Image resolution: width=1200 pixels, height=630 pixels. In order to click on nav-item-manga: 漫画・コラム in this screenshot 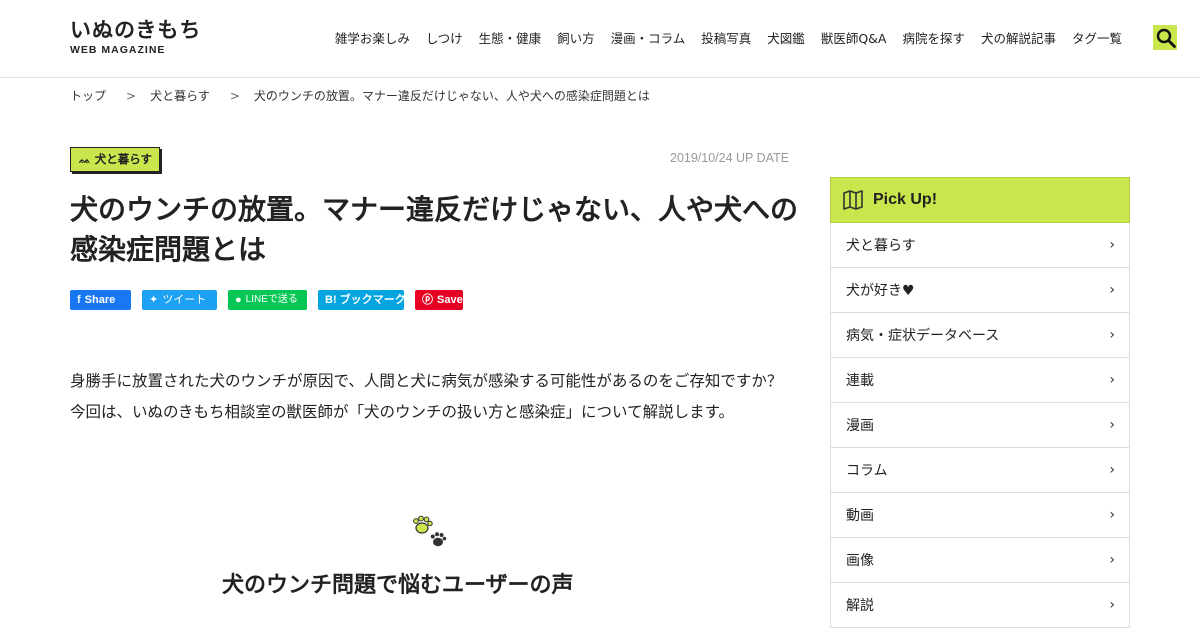, I will do `click(648, 39)`.